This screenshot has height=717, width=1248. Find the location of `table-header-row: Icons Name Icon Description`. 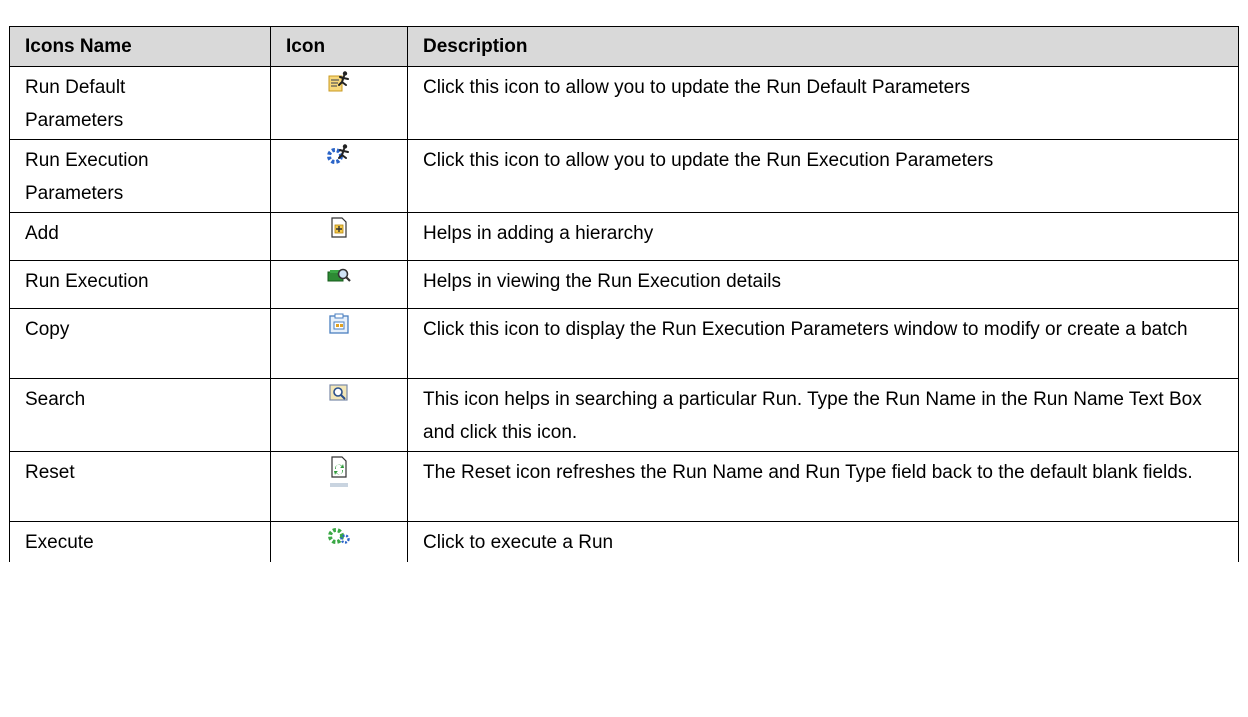

table-header-row: Icons Name Icon Description is located at coordinates (624, 46).